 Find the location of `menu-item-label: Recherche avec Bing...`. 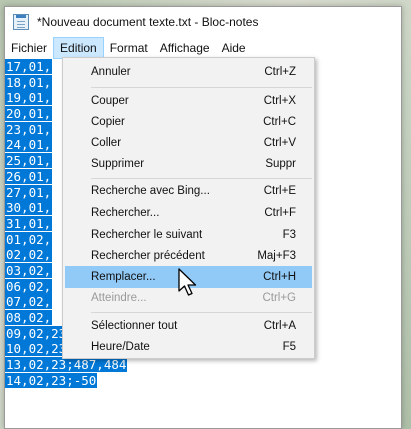

menu-item-label: Recherche avec Bing... is located at coordinates (150, 191).